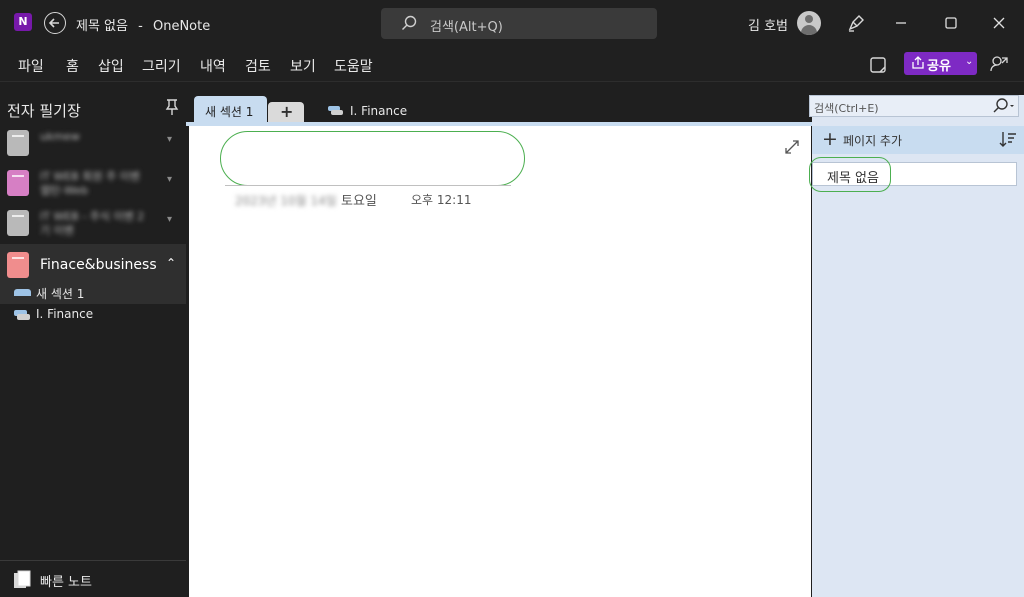 The width and height of the screenshot is (1024, 597). What do you see at coordinates (22, 579) in the screenshot?
I see `quick-notes-icon` at bounding box center [22, 579].